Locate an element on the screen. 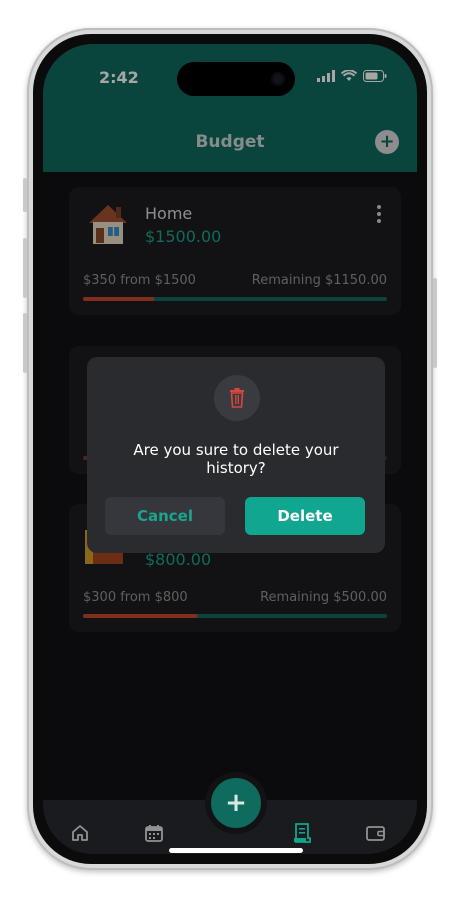  power-button is located at coordinates (435, 323).